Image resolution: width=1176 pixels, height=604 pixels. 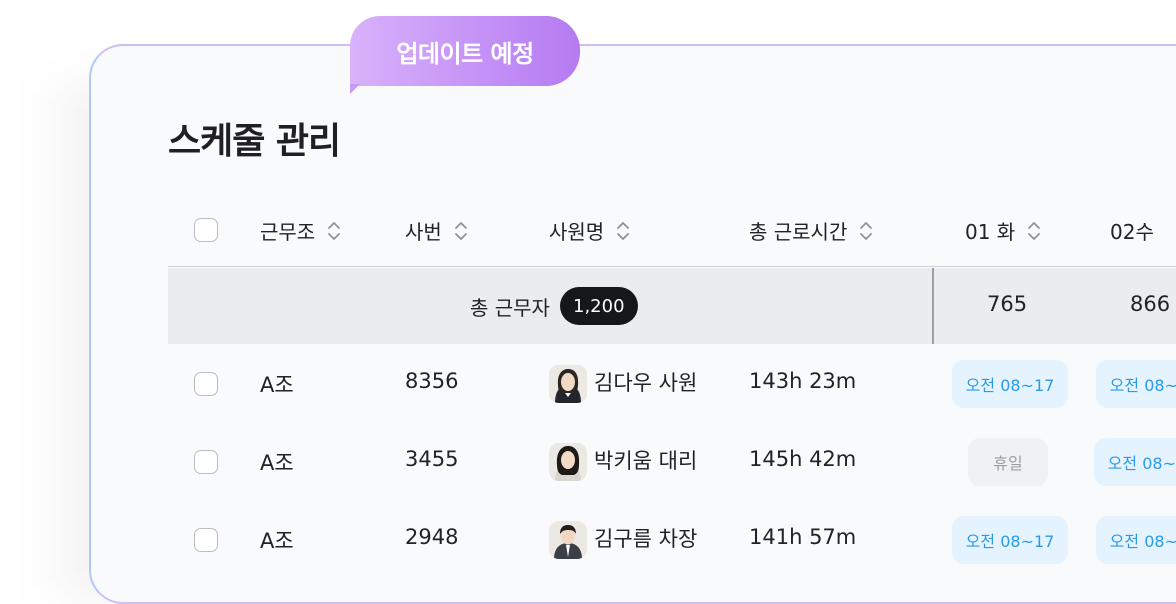 I want to click on emp-no-cell: 3455, so click(x=432, y=459).